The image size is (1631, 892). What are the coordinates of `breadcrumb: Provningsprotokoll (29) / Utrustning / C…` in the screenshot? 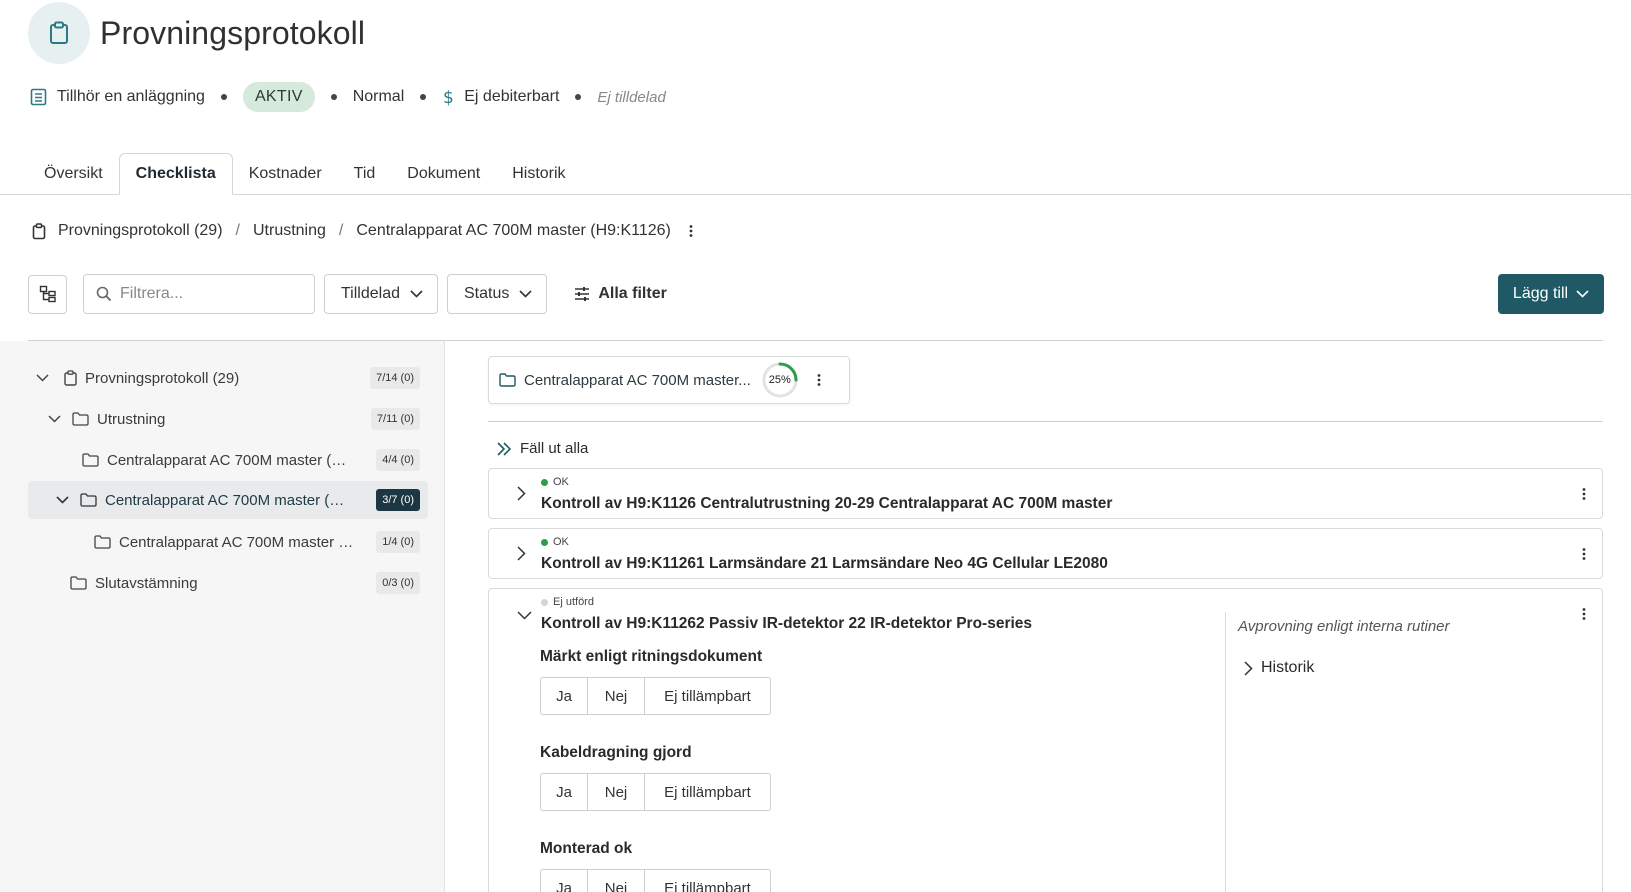 It's located at (362, 231).